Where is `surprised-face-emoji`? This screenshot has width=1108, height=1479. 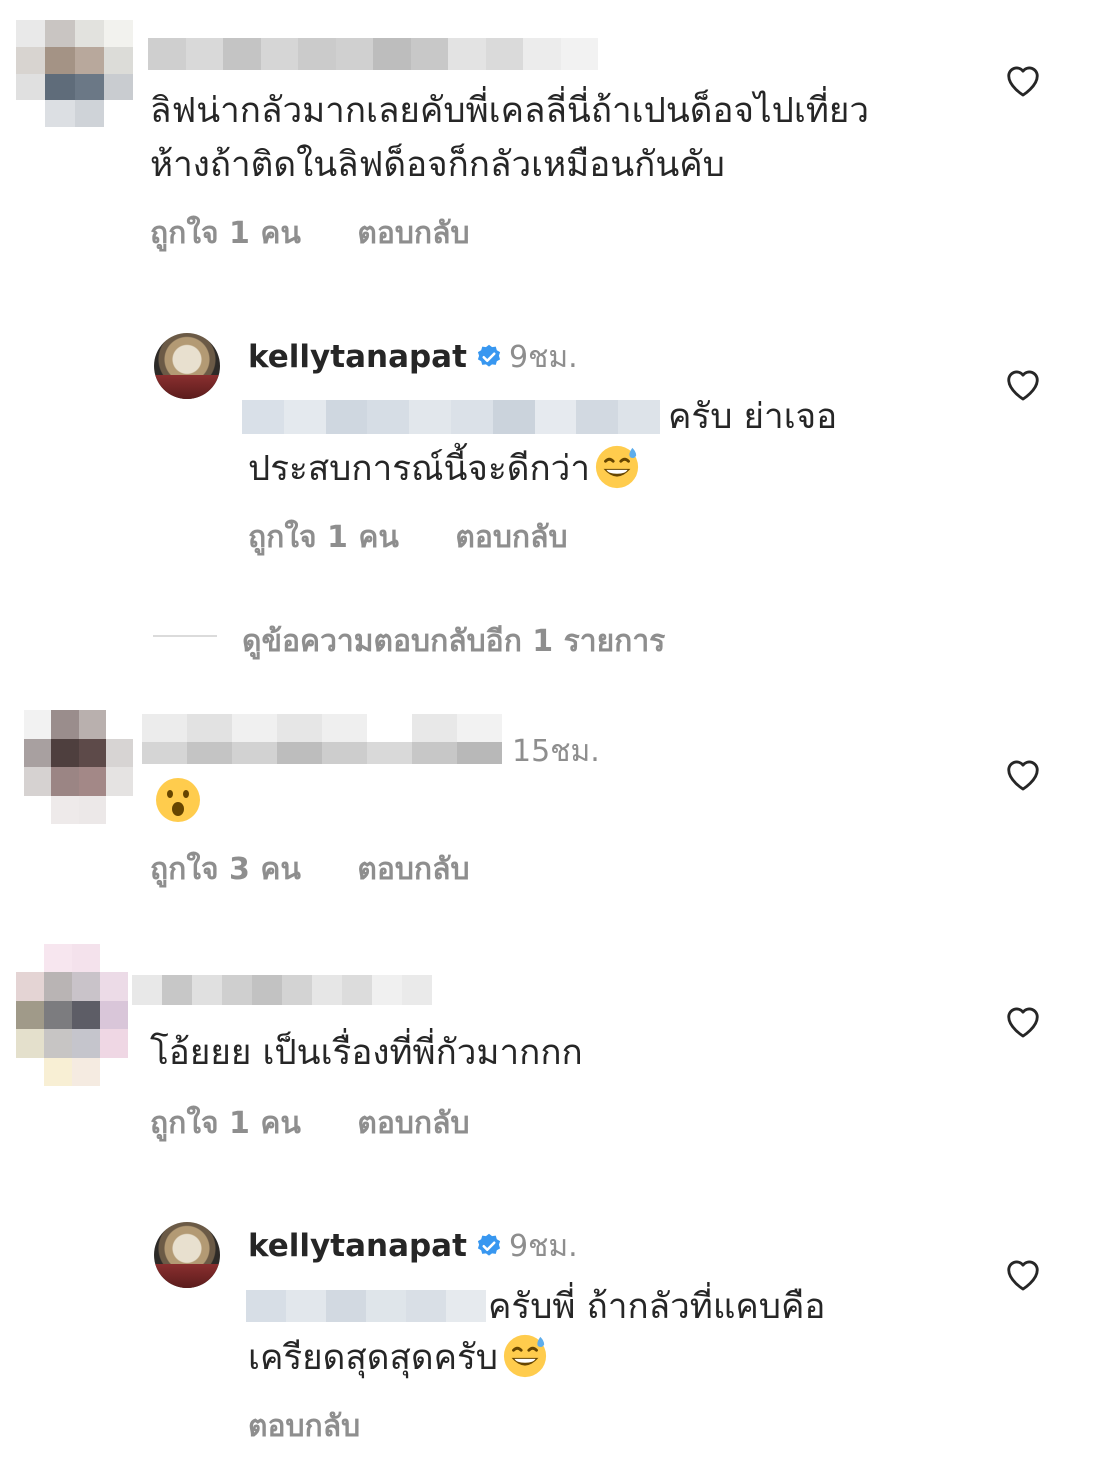
surprised-face-emoji is located at coordinates (178, 800).